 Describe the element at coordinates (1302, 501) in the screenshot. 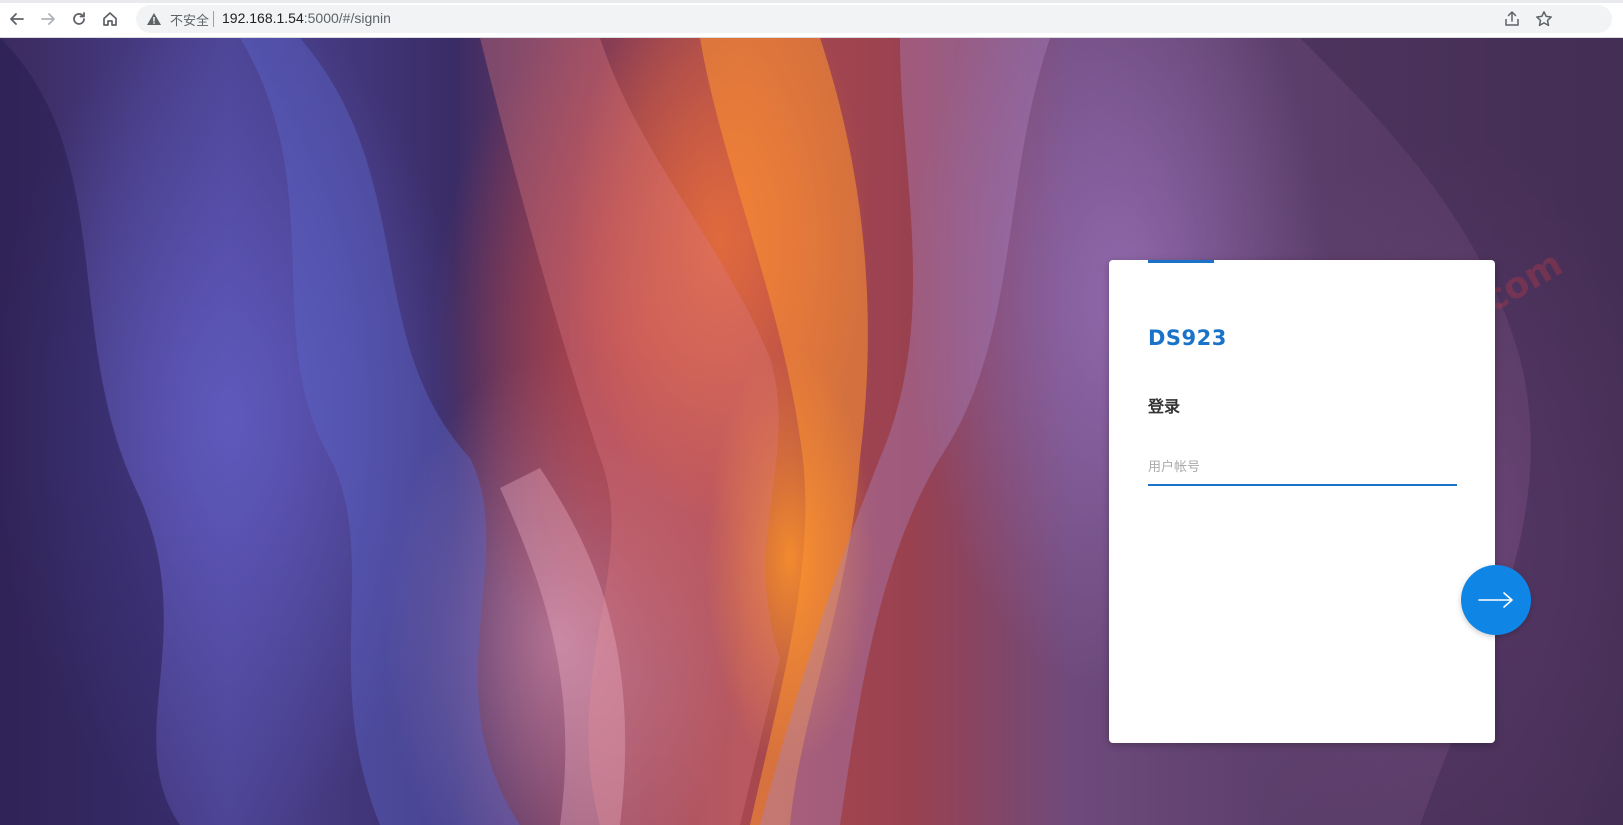

I see `login-card: DS923 登录` at that location.